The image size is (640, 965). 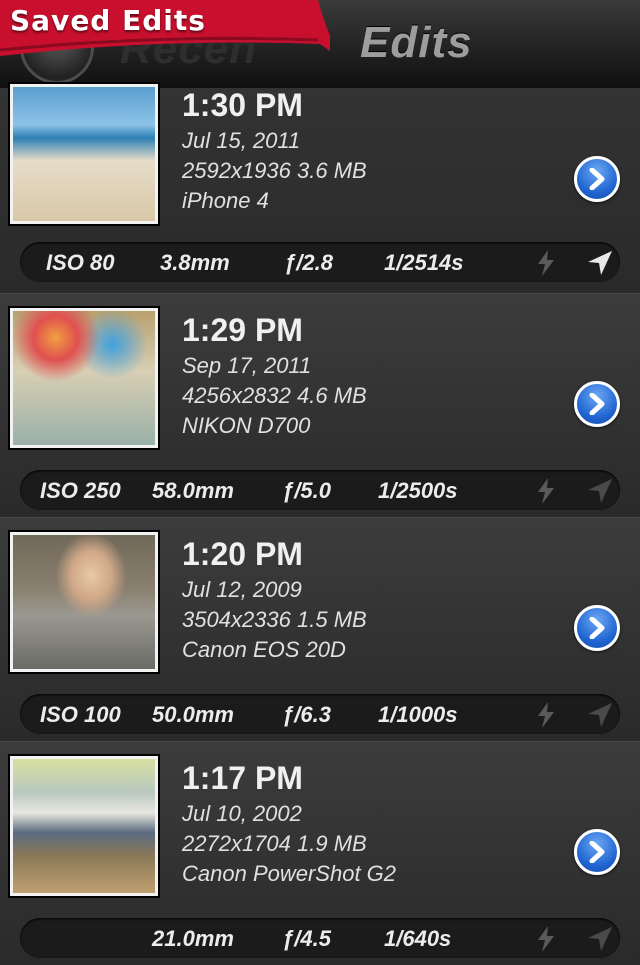 What do you see at coordinates (306, 714) in the screenshot?
I see `exif-aperture: ƒ/6.3` at bounding box center [306, 714].